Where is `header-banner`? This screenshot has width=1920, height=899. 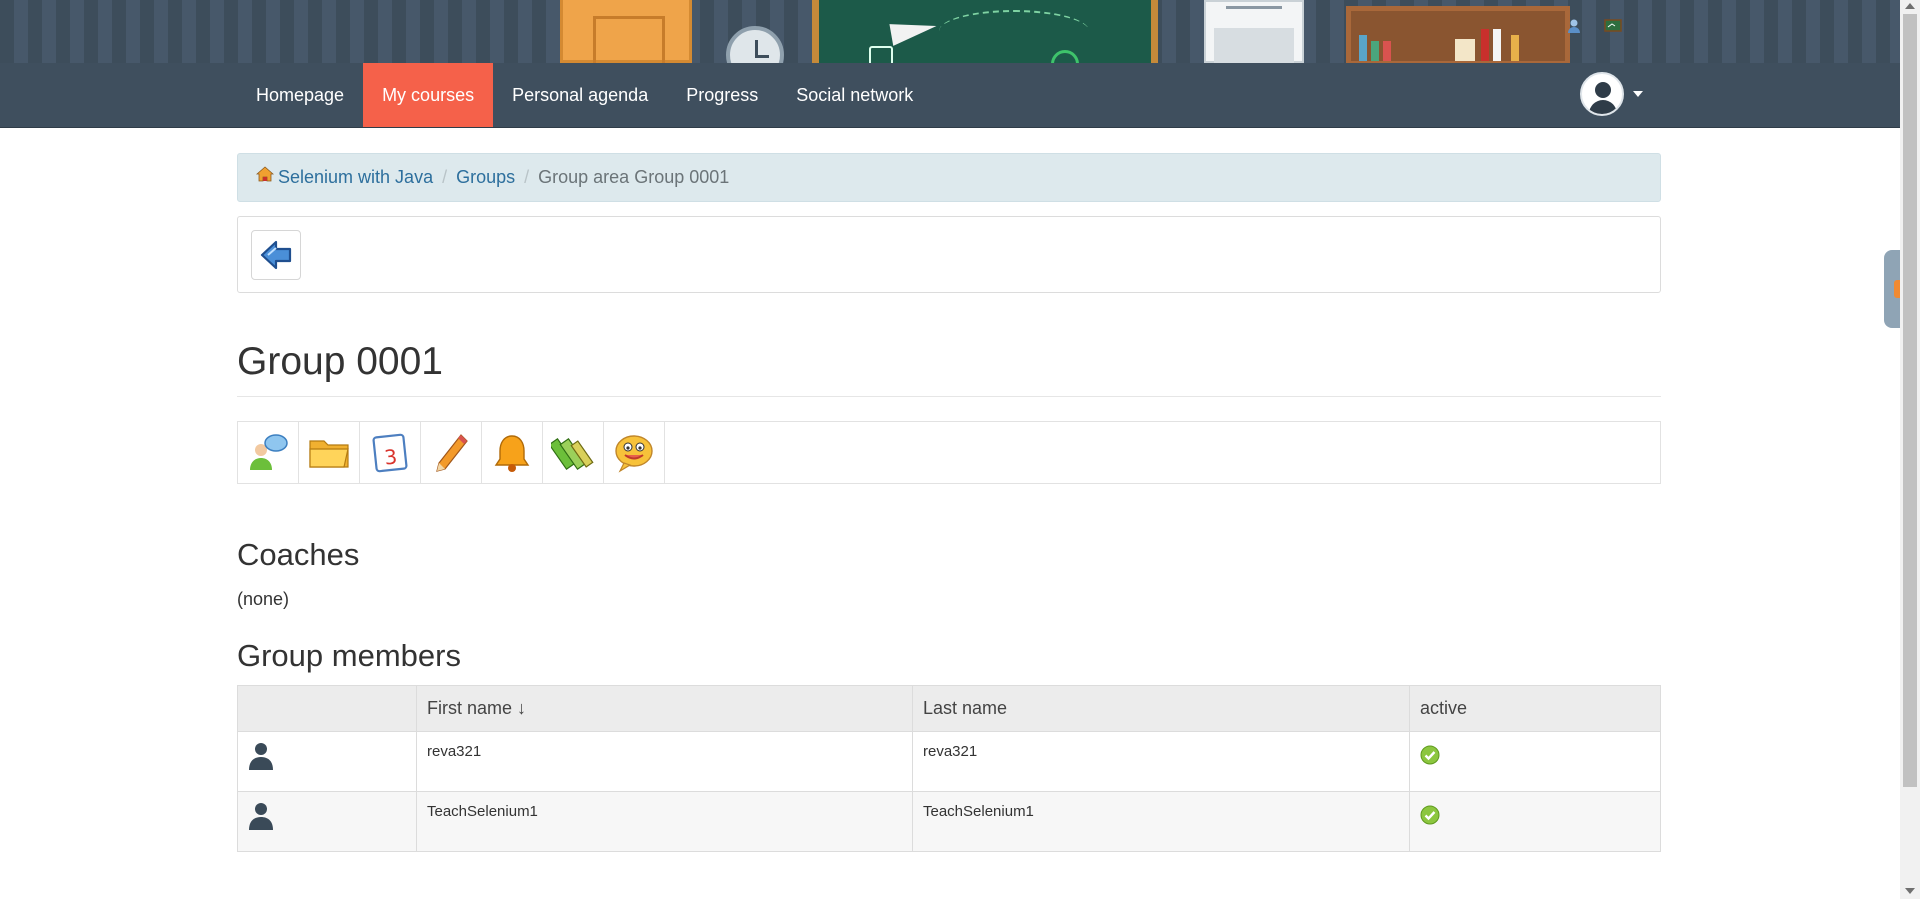 header-banner is located at coordinates (950, 31).